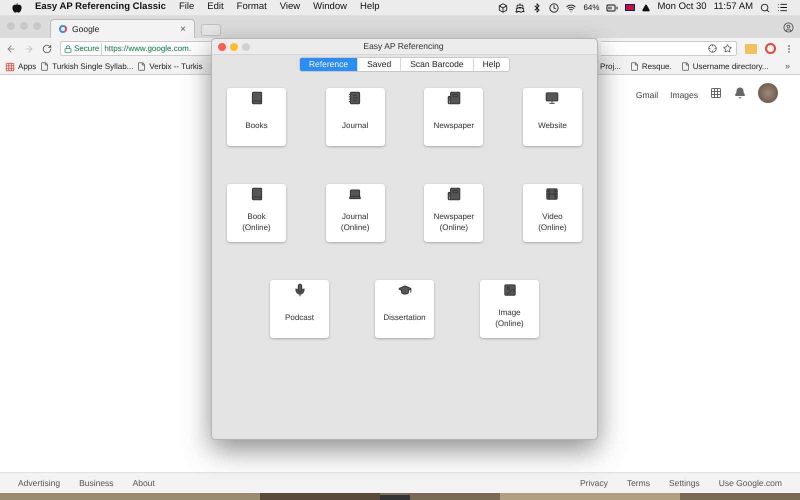 The height and width of the screenshot is (500, 800). Describe the element at coordinates (552, 117) in the screenshot. I see `reference-type-card: Website` at that location.